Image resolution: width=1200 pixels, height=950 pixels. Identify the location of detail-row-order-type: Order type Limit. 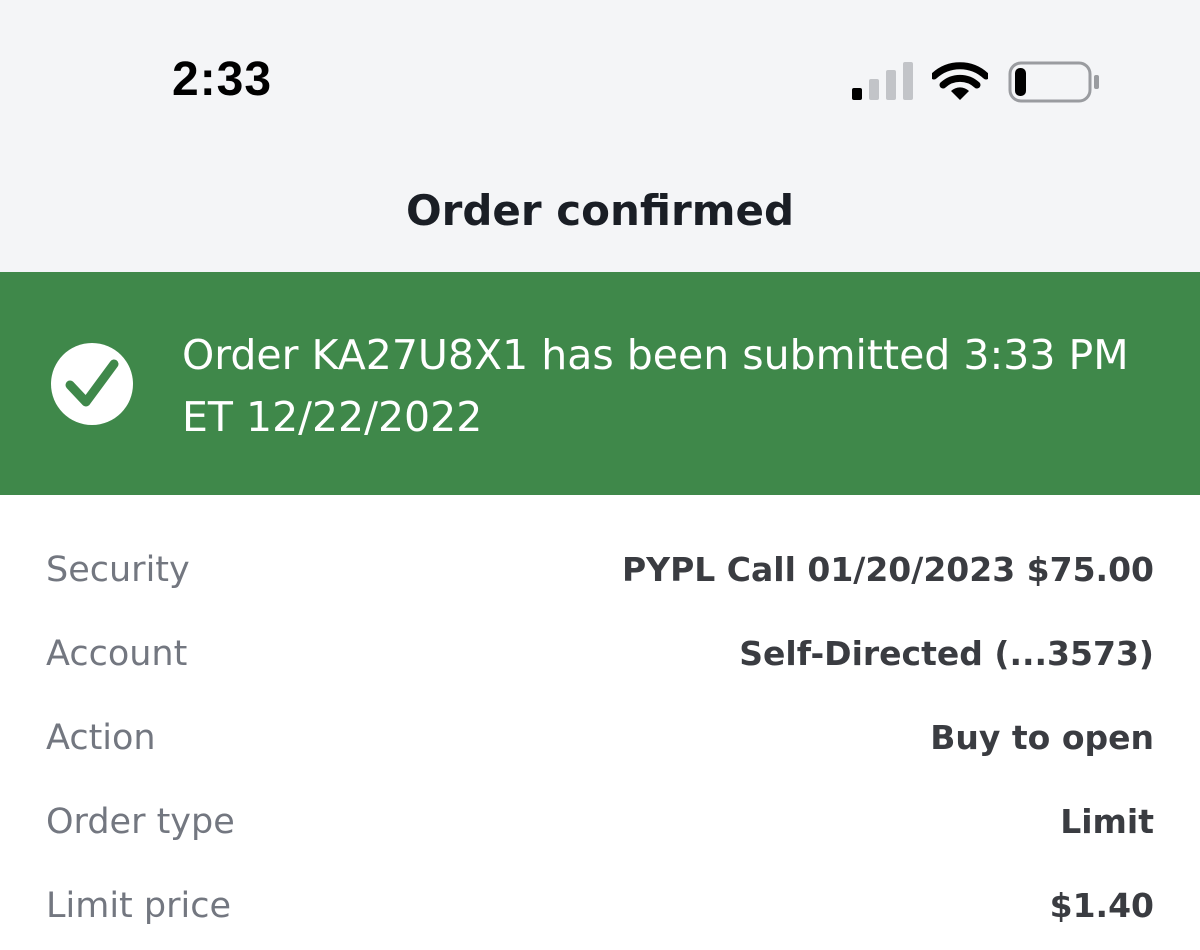
(600, 824).